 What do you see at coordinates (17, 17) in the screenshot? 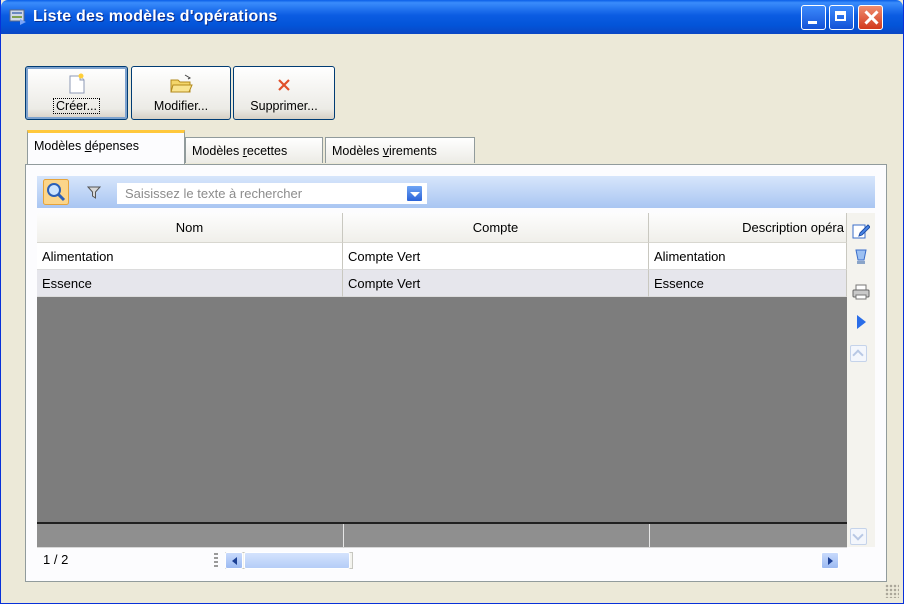
I see `app-icon` at bounding box center [17, 17].